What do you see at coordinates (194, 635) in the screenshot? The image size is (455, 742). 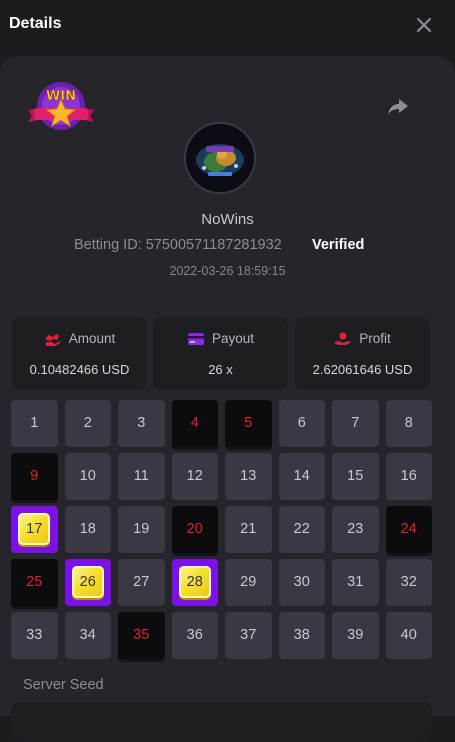 I see `keno-cell-36: 36` at bounding box center [194, 635].